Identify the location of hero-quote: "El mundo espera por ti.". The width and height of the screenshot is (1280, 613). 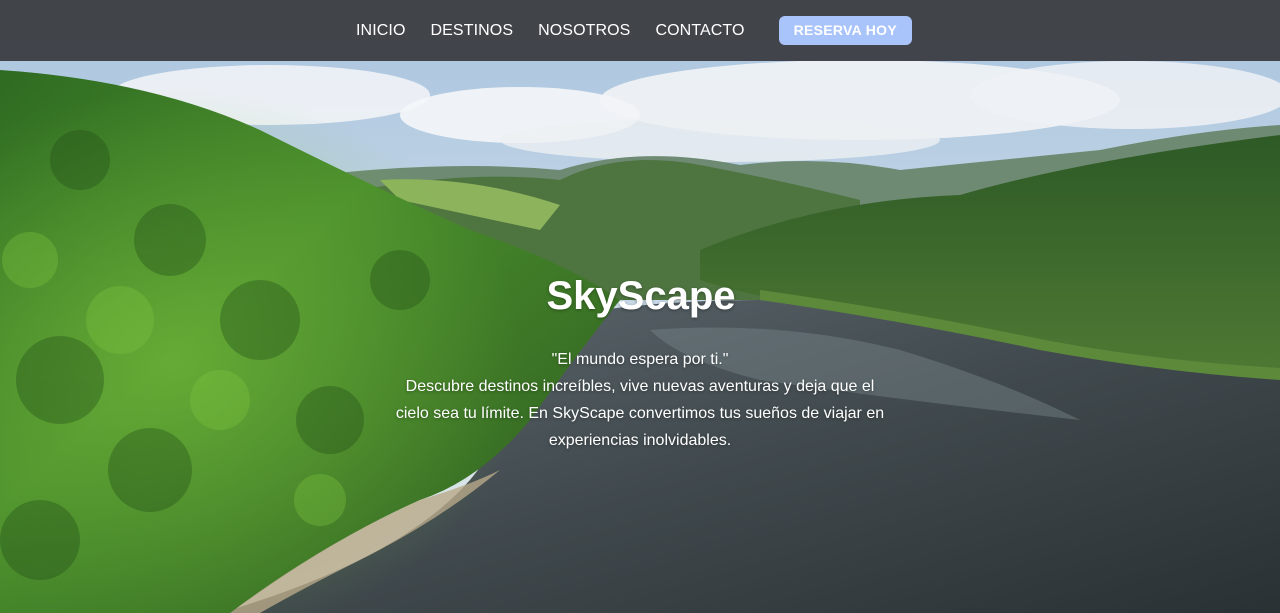
(640, 359).